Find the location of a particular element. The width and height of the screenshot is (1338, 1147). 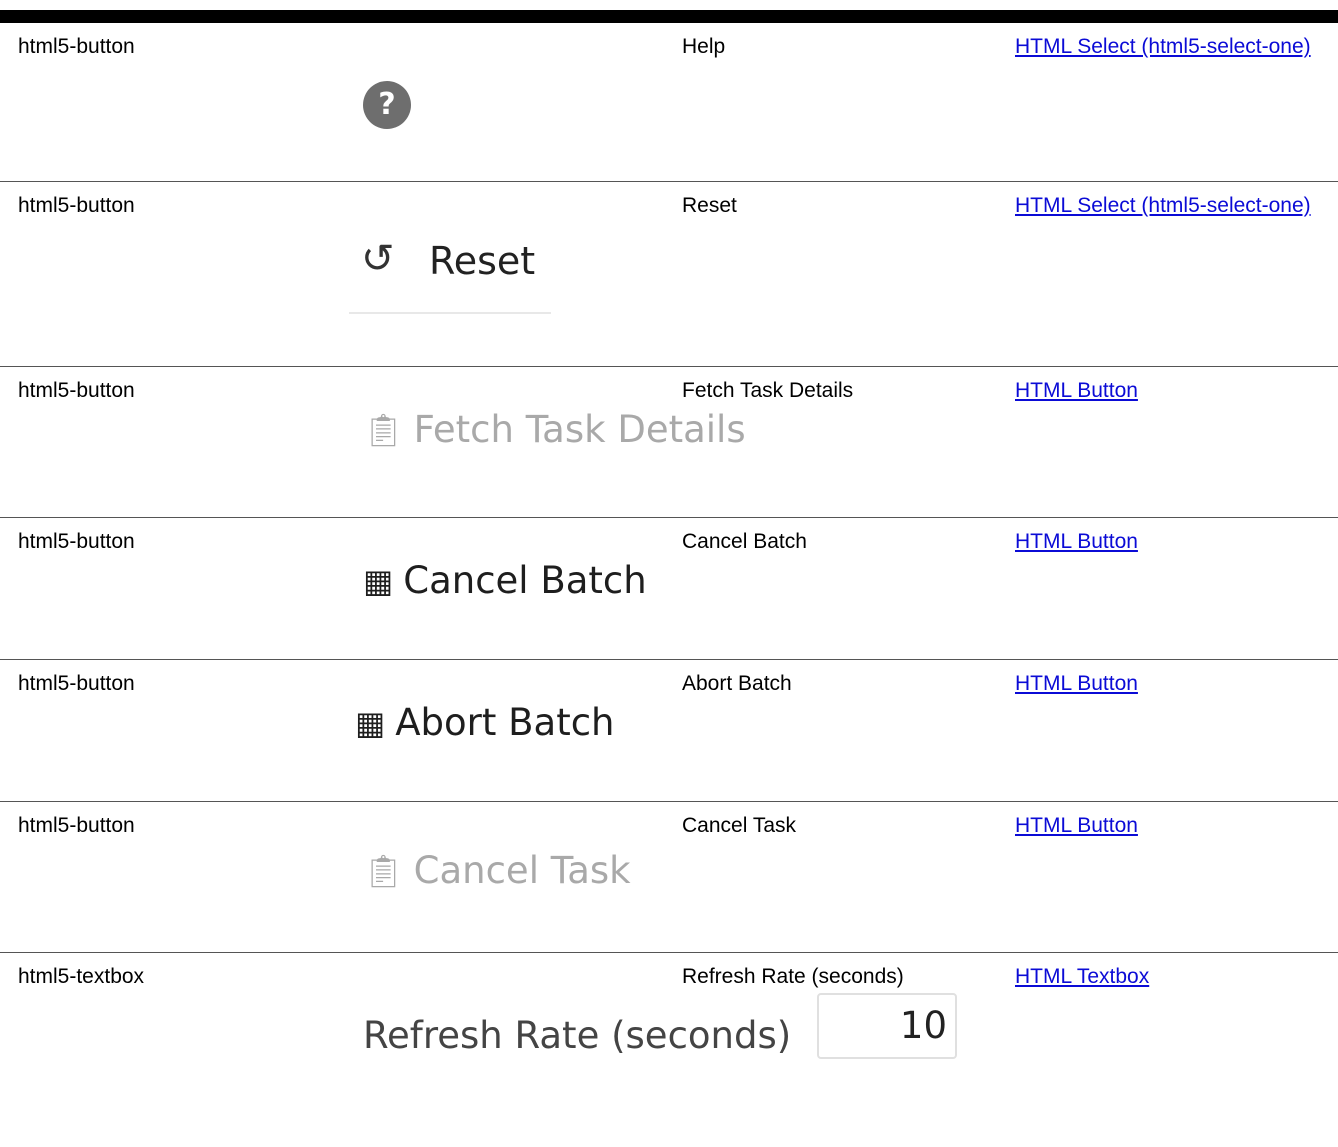

cancel-task-label: Cancel Task is located at coordinates (522, 870).